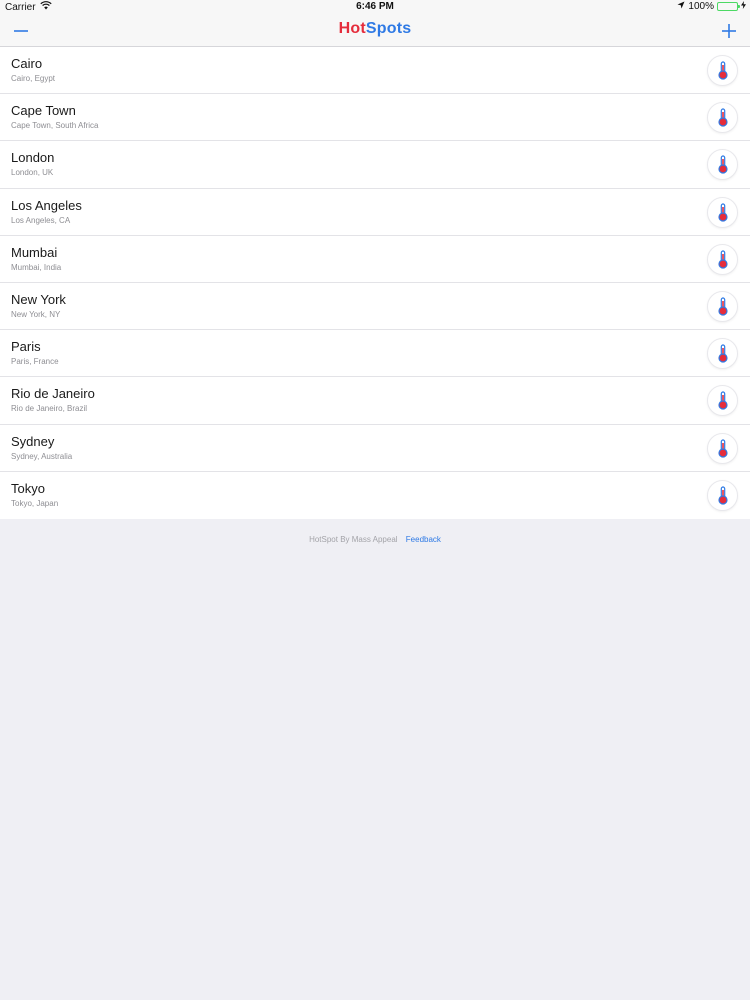  I want to click on battery-percent: 100%, so click(701, 6).